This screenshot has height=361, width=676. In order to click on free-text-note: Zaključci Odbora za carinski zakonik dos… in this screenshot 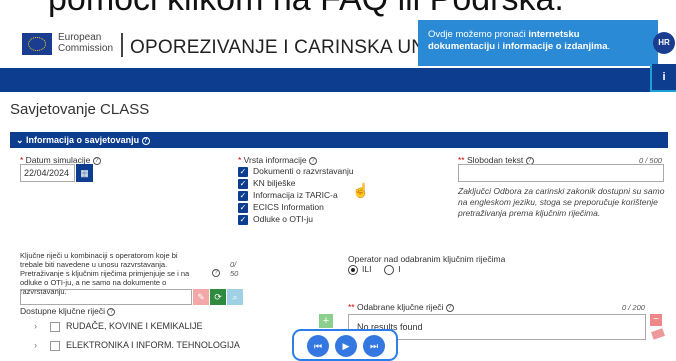, I will do `click(561, 202)`.